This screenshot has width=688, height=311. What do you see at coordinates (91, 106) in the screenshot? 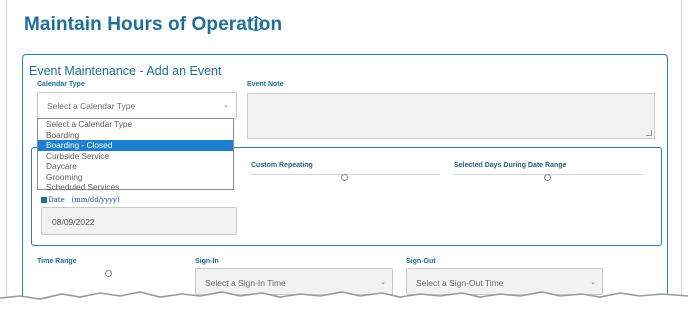
I see `calendar-type-value: Select a Calendar Type` at bounding box center [91, 106].